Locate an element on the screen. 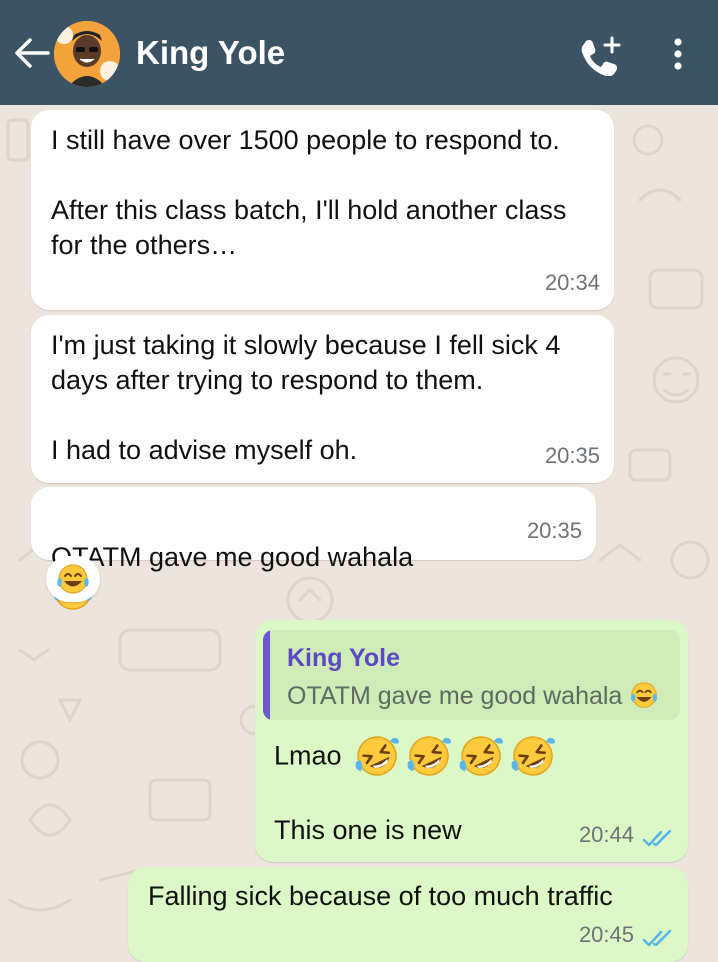  quote-accent-bar is located at coordinates (266, 675).